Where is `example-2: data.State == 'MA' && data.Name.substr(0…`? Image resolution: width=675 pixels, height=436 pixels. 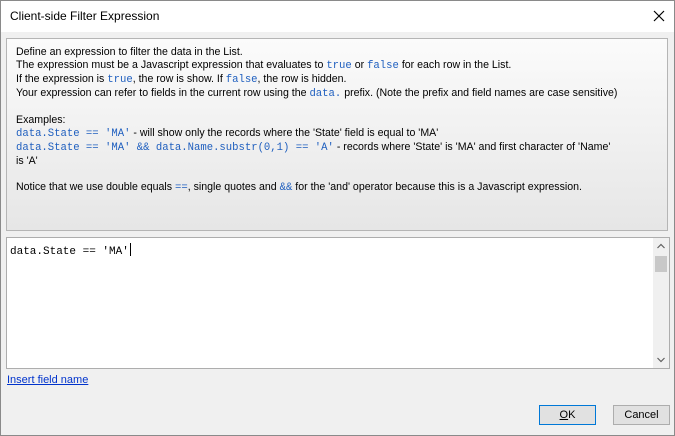 example-2: data.State == 'MA' && data.Name.substr(0… is located at coordinates (313, 147).